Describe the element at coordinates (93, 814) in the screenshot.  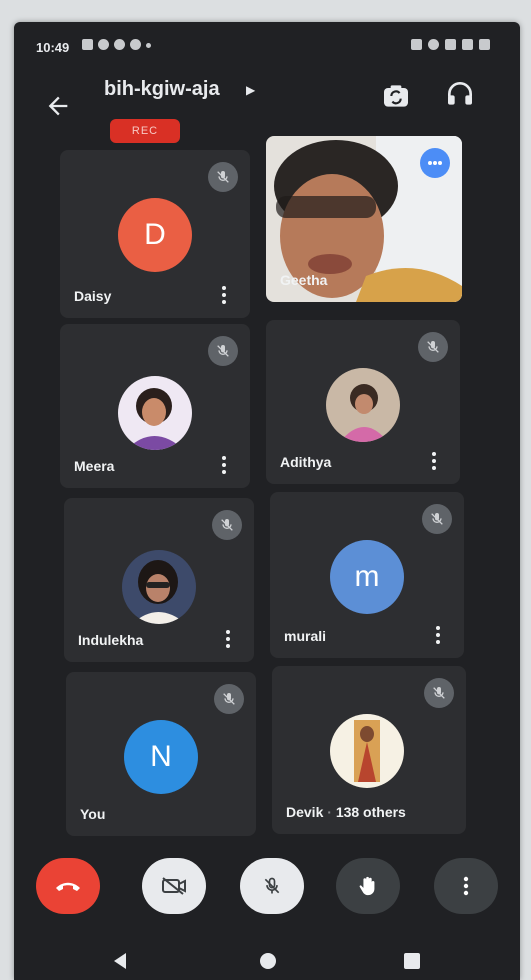
I see `participant-name: You` at that location.